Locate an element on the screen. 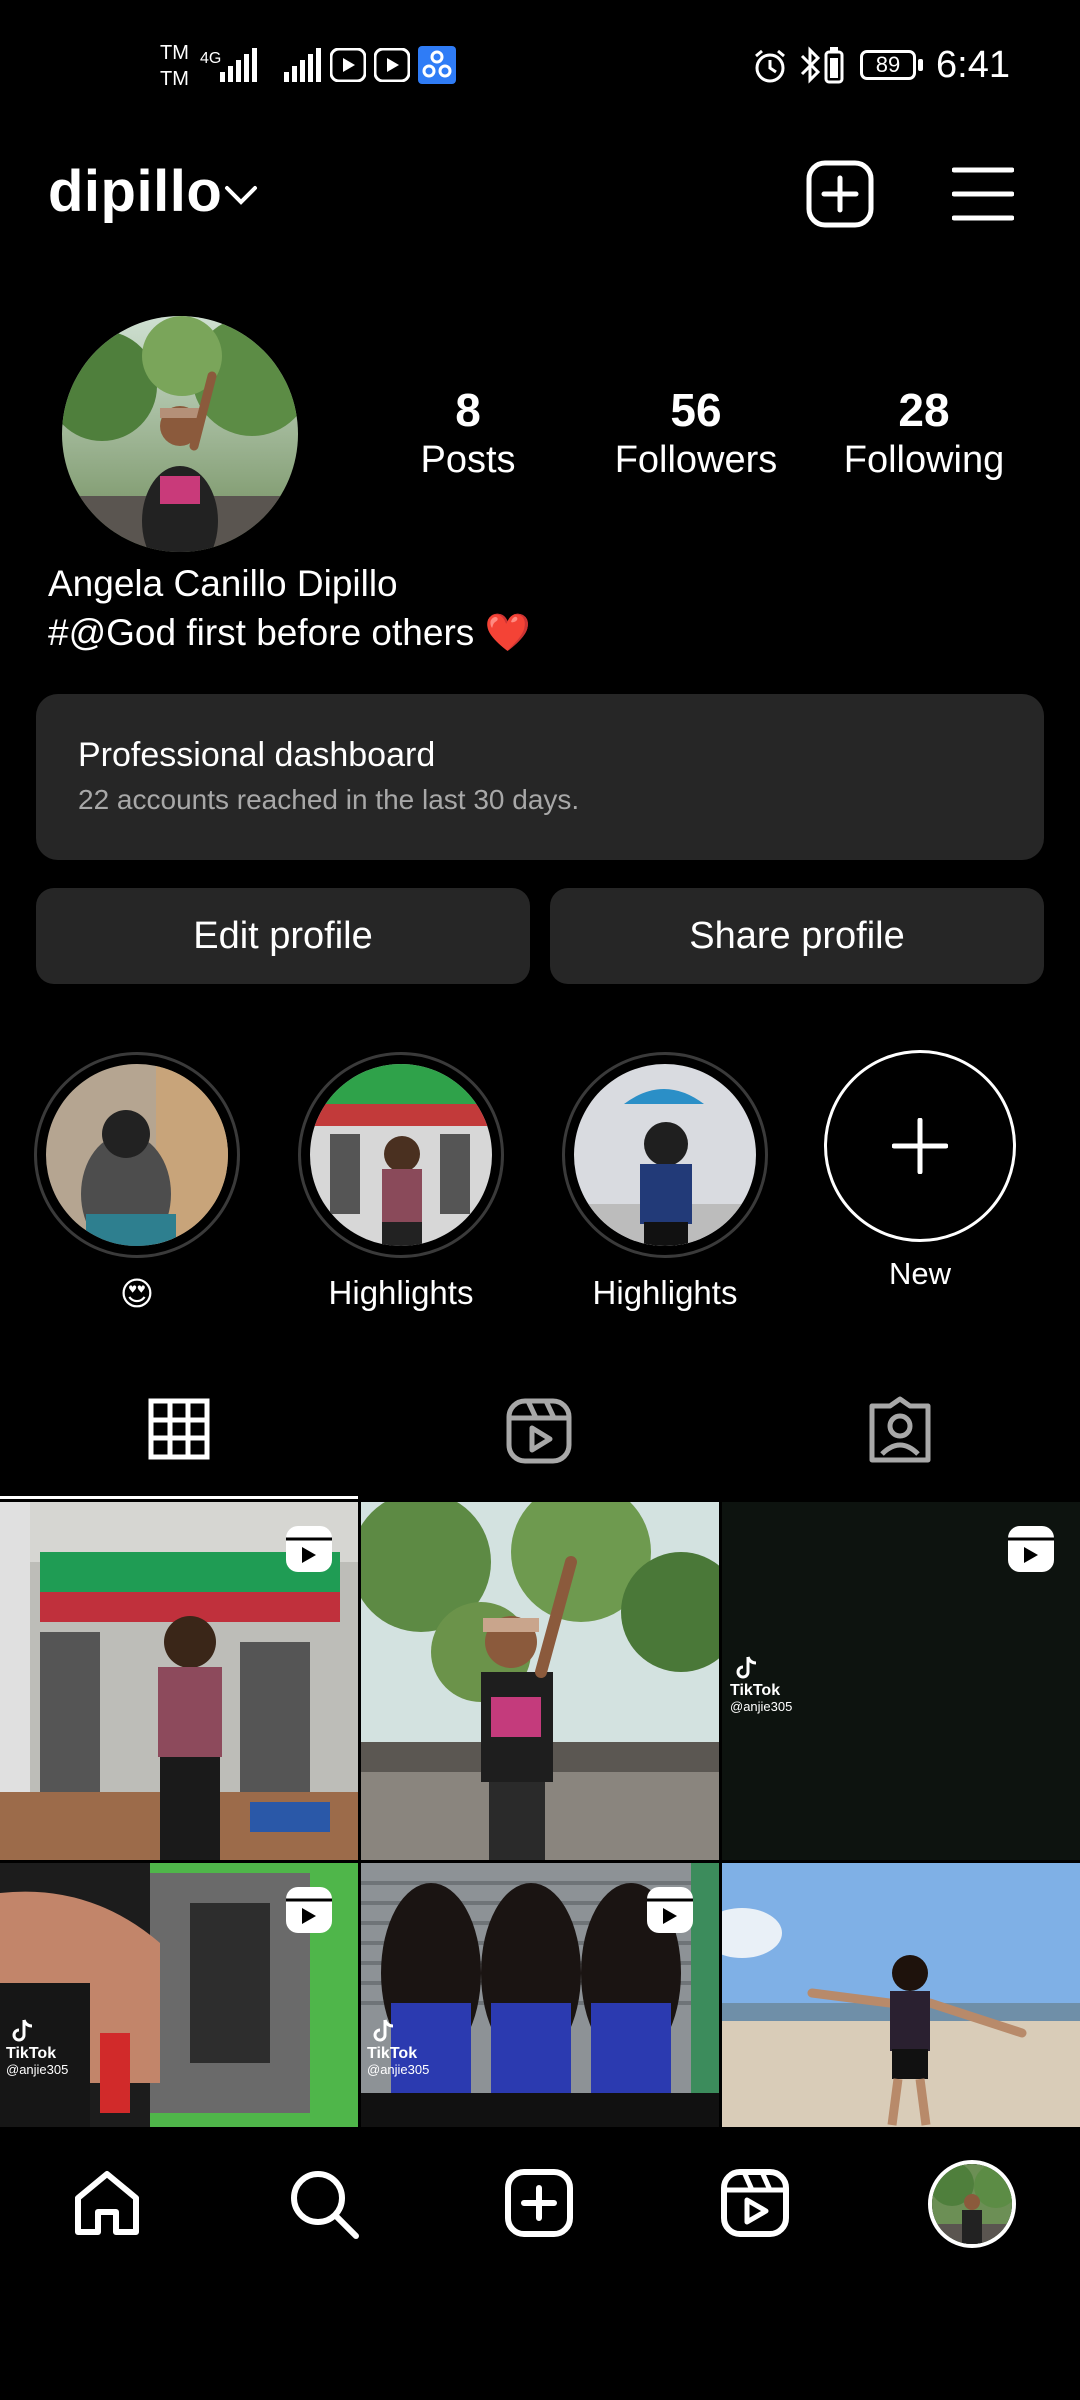  highlight-item: 😍 is located at coordinates (137, 1187).